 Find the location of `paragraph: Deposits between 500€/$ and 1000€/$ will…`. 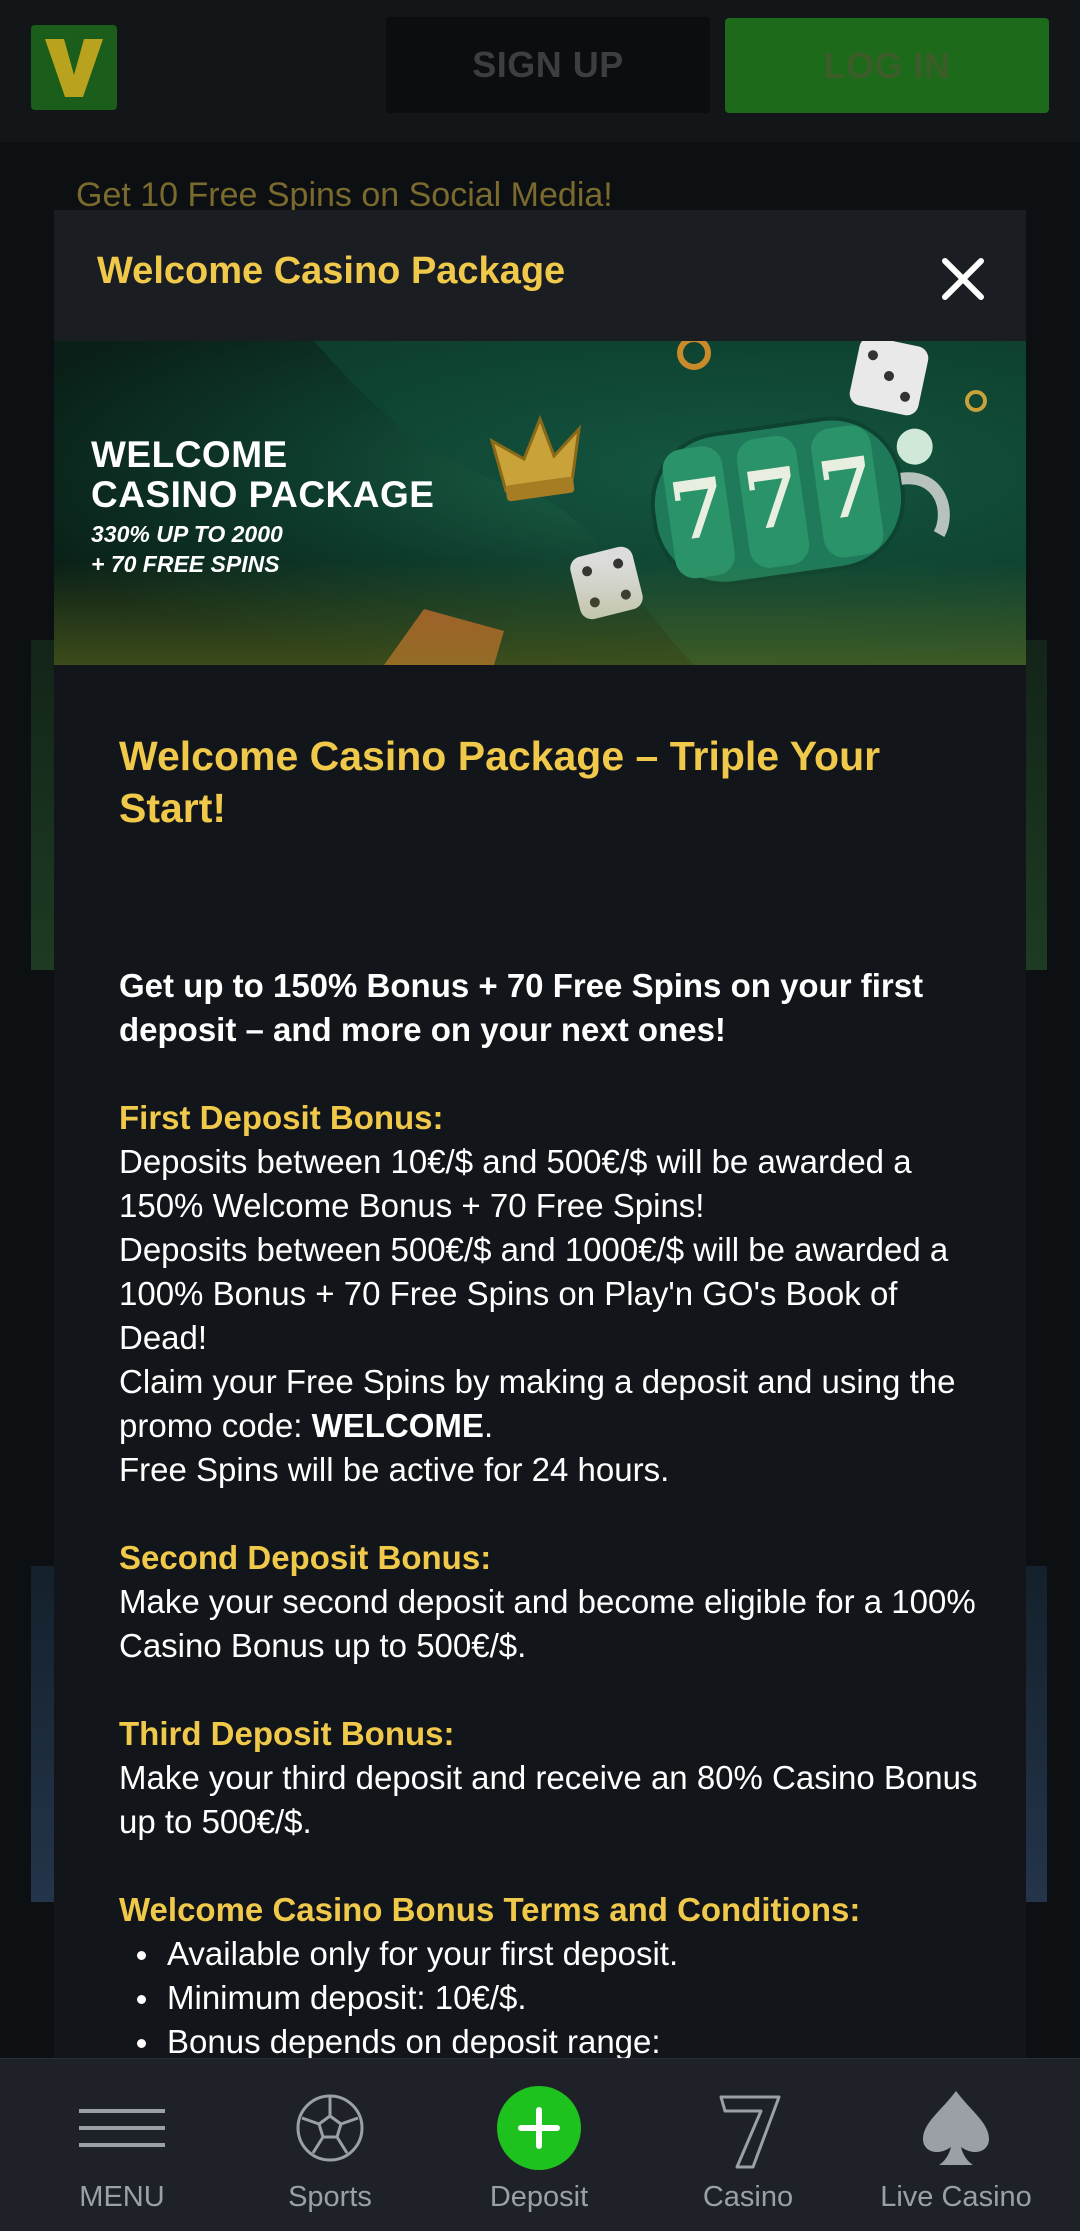

paragraph: Deposits between 500€/$ and 1000€/$ will… is located at coordinates (534, 1293).